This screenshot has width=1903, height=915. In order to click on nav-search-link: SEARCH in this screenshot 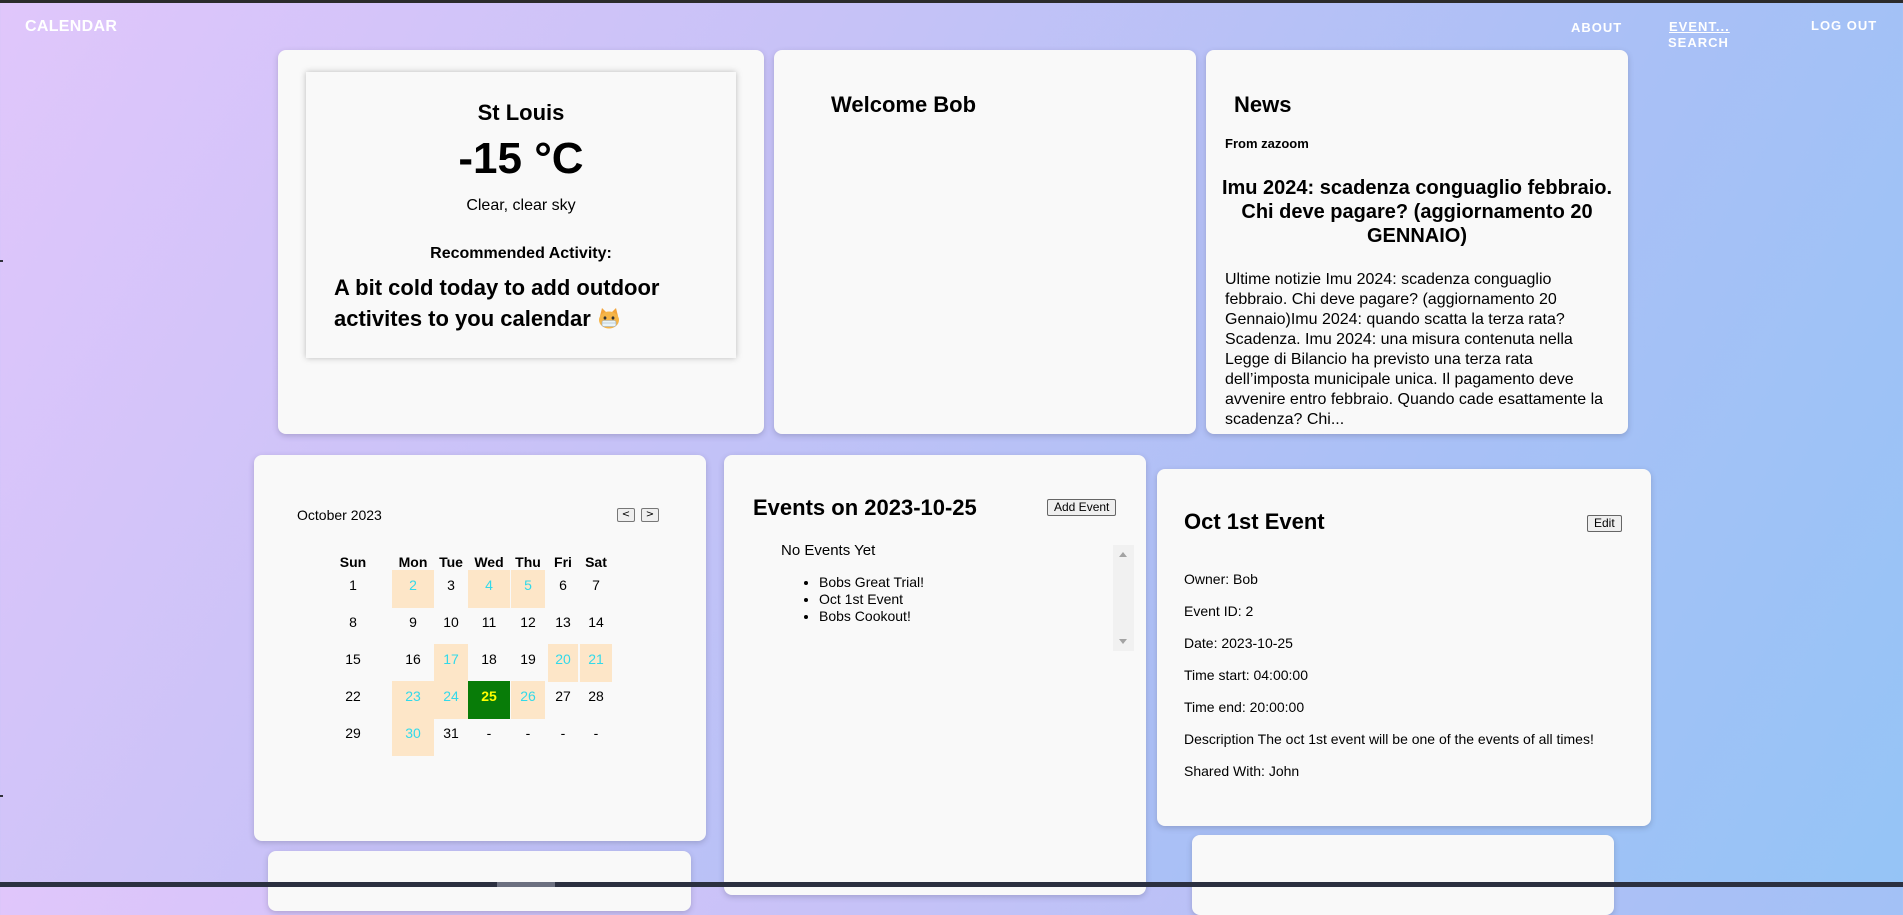, I will do `click(1698, 42)`.